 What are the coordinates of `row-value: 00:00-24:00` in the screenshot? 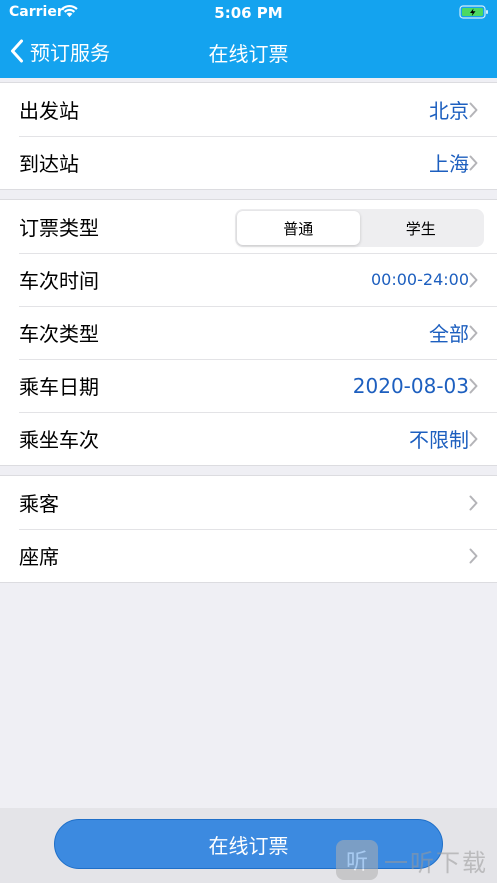 It's located at (420, 279).